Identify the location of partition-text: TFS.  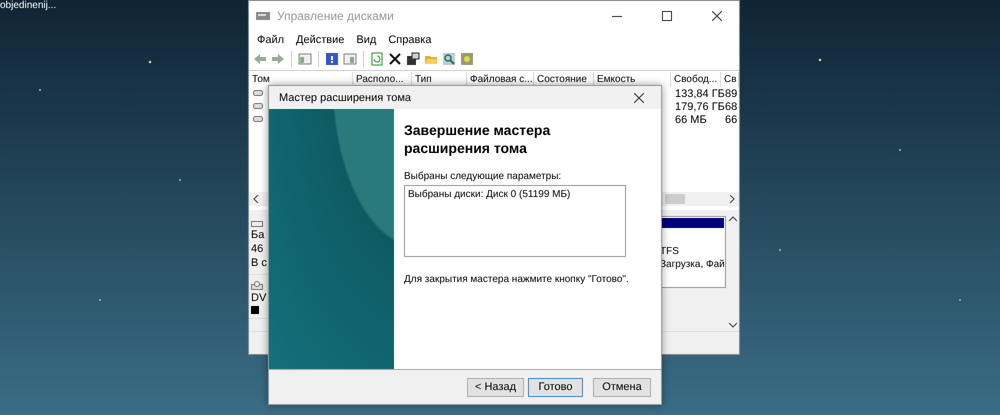
(670, 251).